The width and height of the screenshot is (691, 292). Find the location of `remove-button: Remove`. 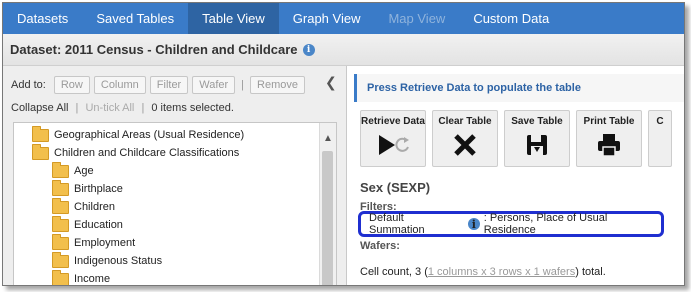

remove-button: Remove is located at coordinates (277, 85).